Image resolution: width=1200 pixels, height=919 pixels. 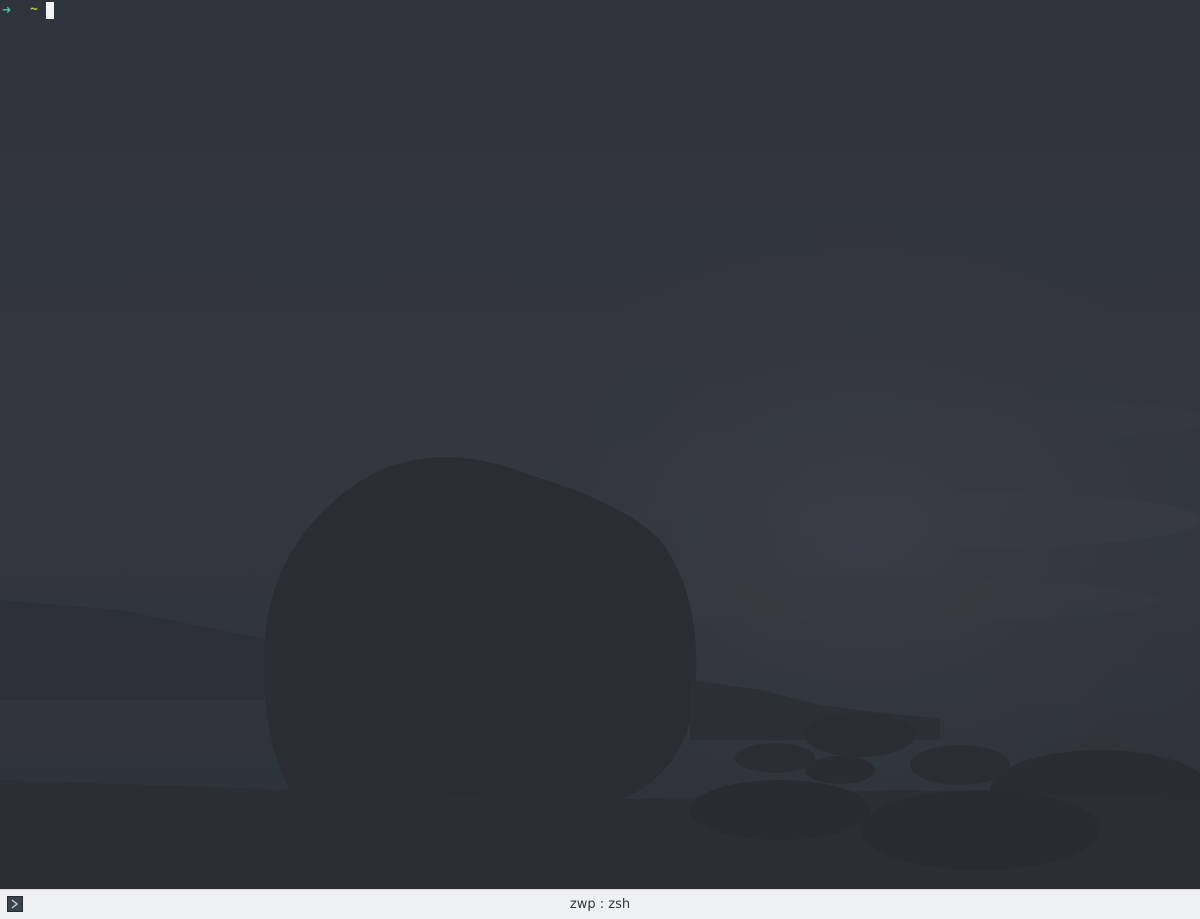 I want to click on shell-prompt-line: ➜ ~, so click(x=28, y=10).